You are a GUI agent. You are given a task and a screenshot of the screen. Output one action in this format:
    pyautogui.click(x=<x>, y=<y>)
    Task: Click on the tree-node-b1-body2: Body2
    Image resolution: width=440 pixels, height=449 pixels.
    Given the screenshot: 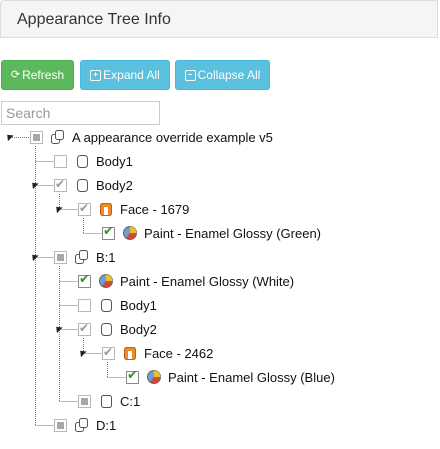 What is the action you would take?
    pyautogui.click(x=117, y=329)
    